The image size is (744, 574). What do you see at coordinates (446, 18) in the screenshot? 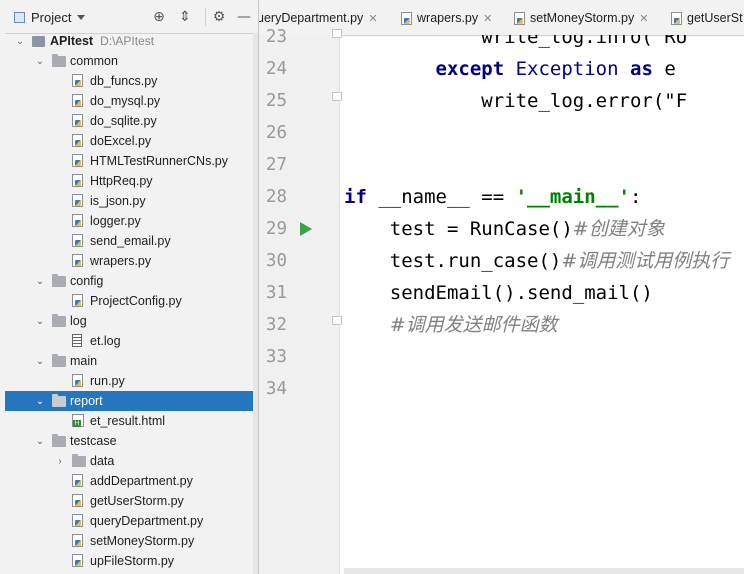
I see `editor-tab: wrapers.py ✕` at bounding box center [446, 18].